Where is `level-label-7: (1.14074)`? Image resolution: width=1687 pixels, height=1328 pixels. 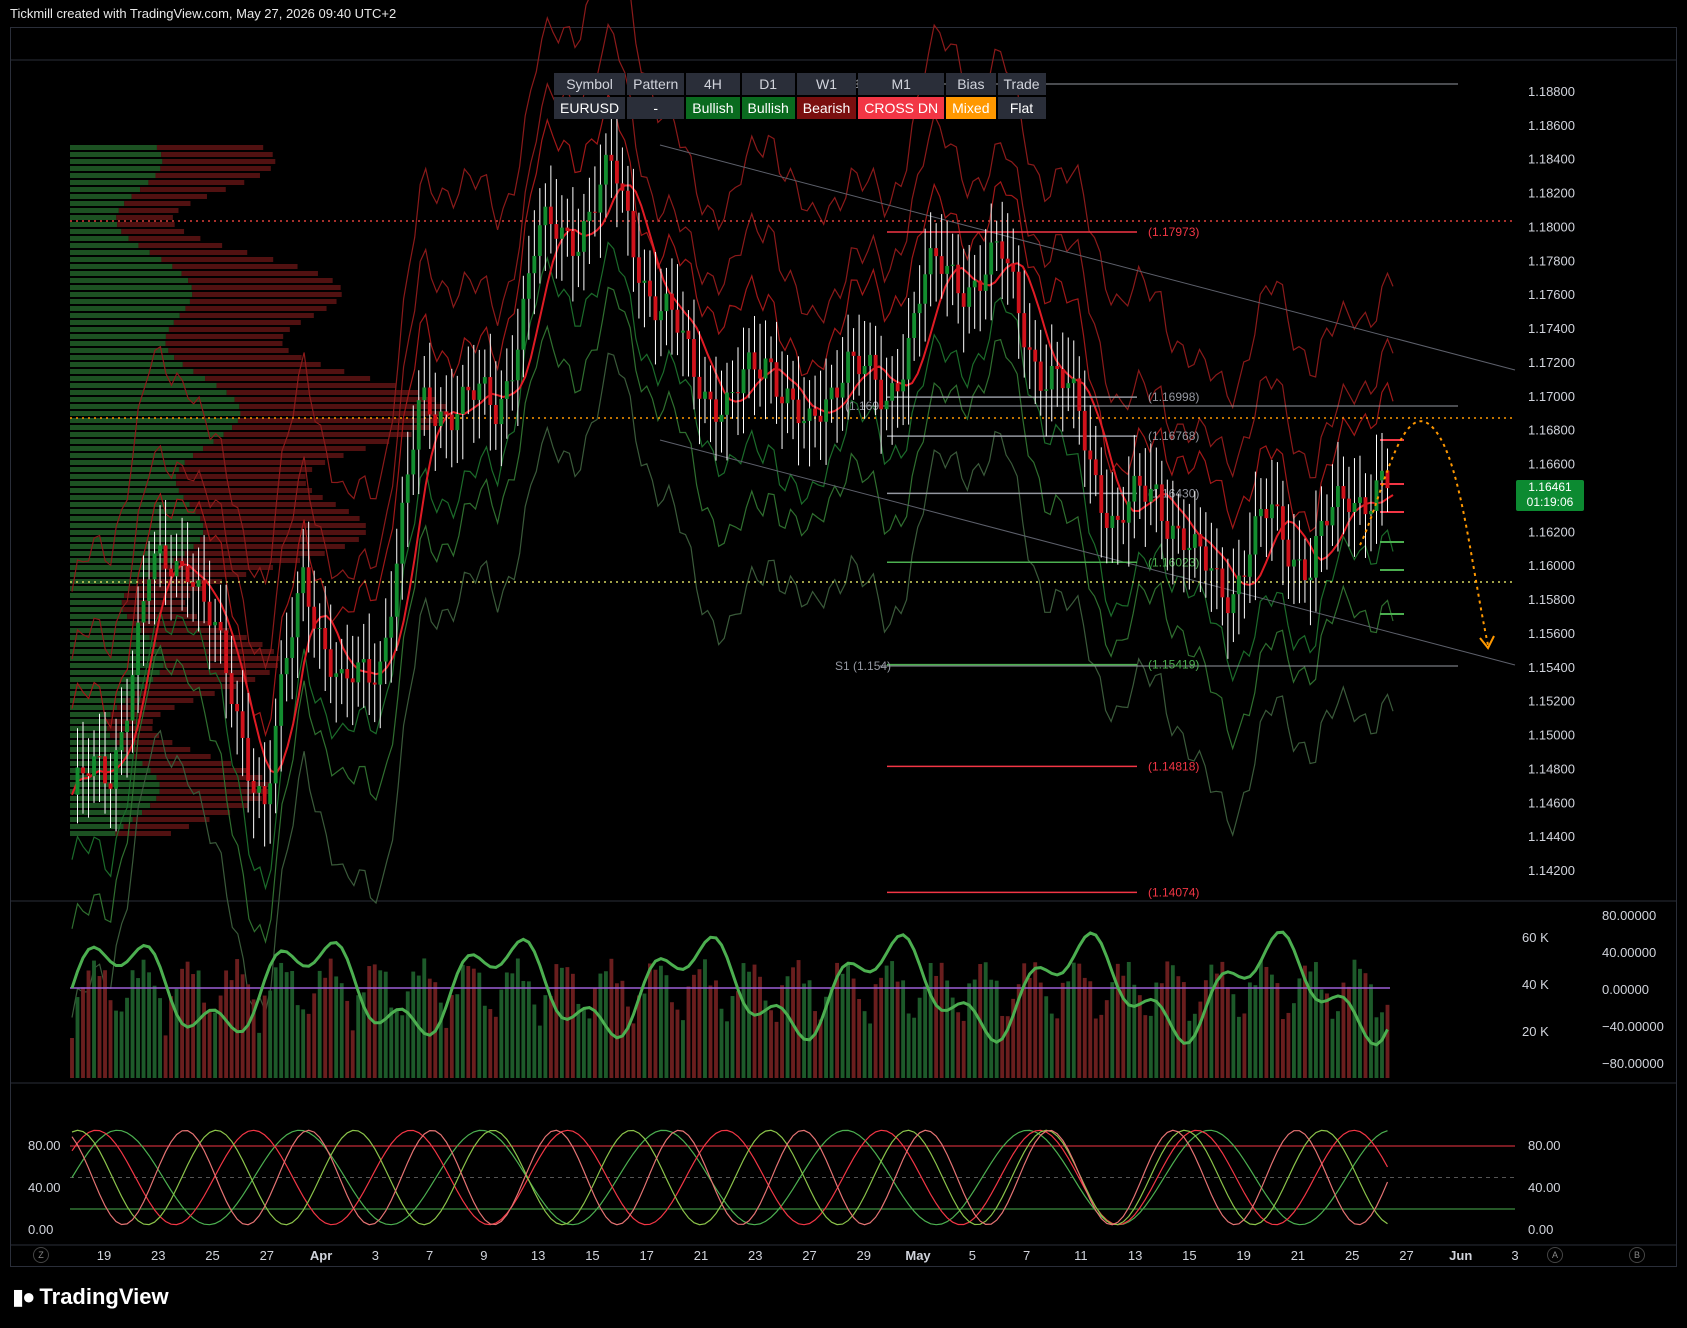 level-label-7: (1.14074) is located at coordinates (1173, 892).